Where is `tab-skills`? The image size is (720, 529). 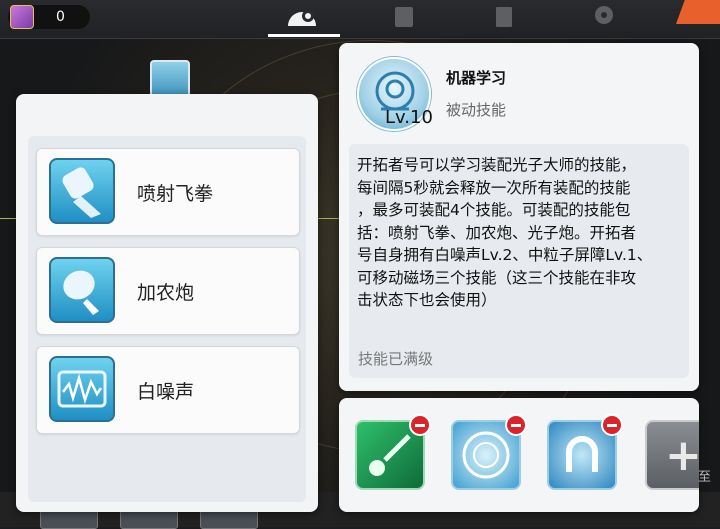
tab-skills is located at coordinates (302, 17).